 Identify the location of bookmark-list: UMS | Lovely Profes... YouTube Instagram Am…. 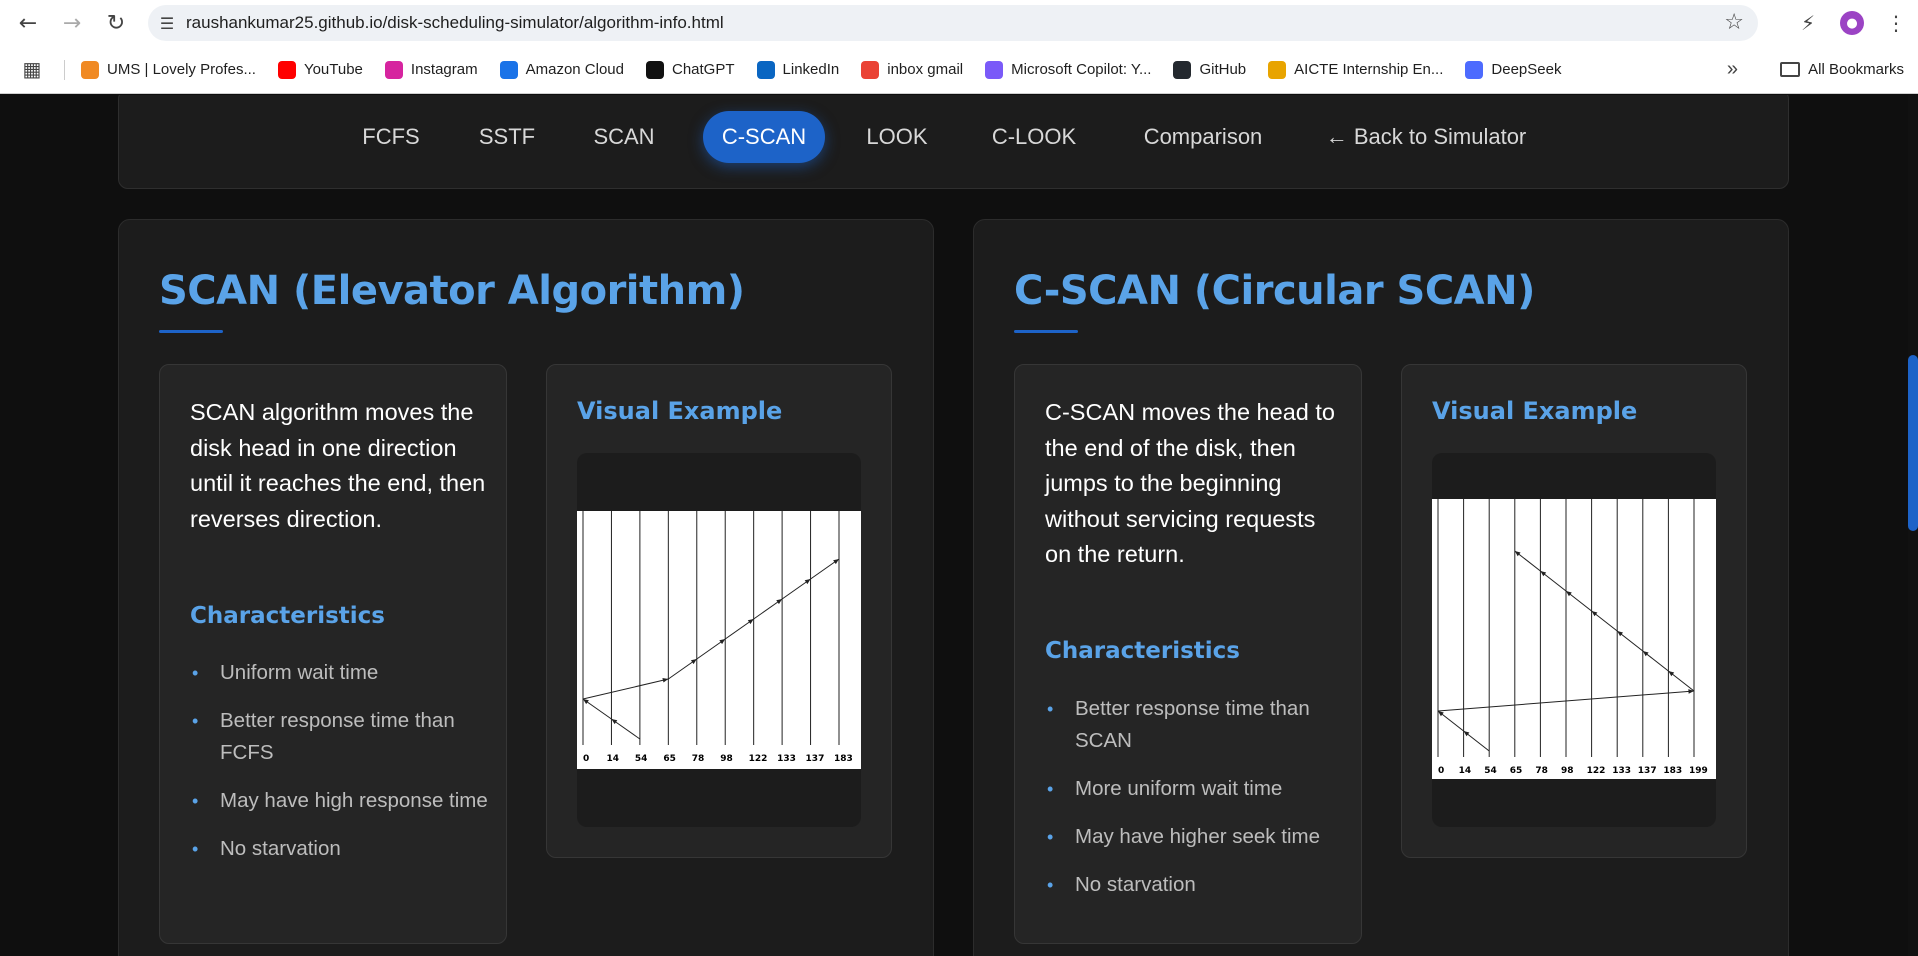
(832, 69).